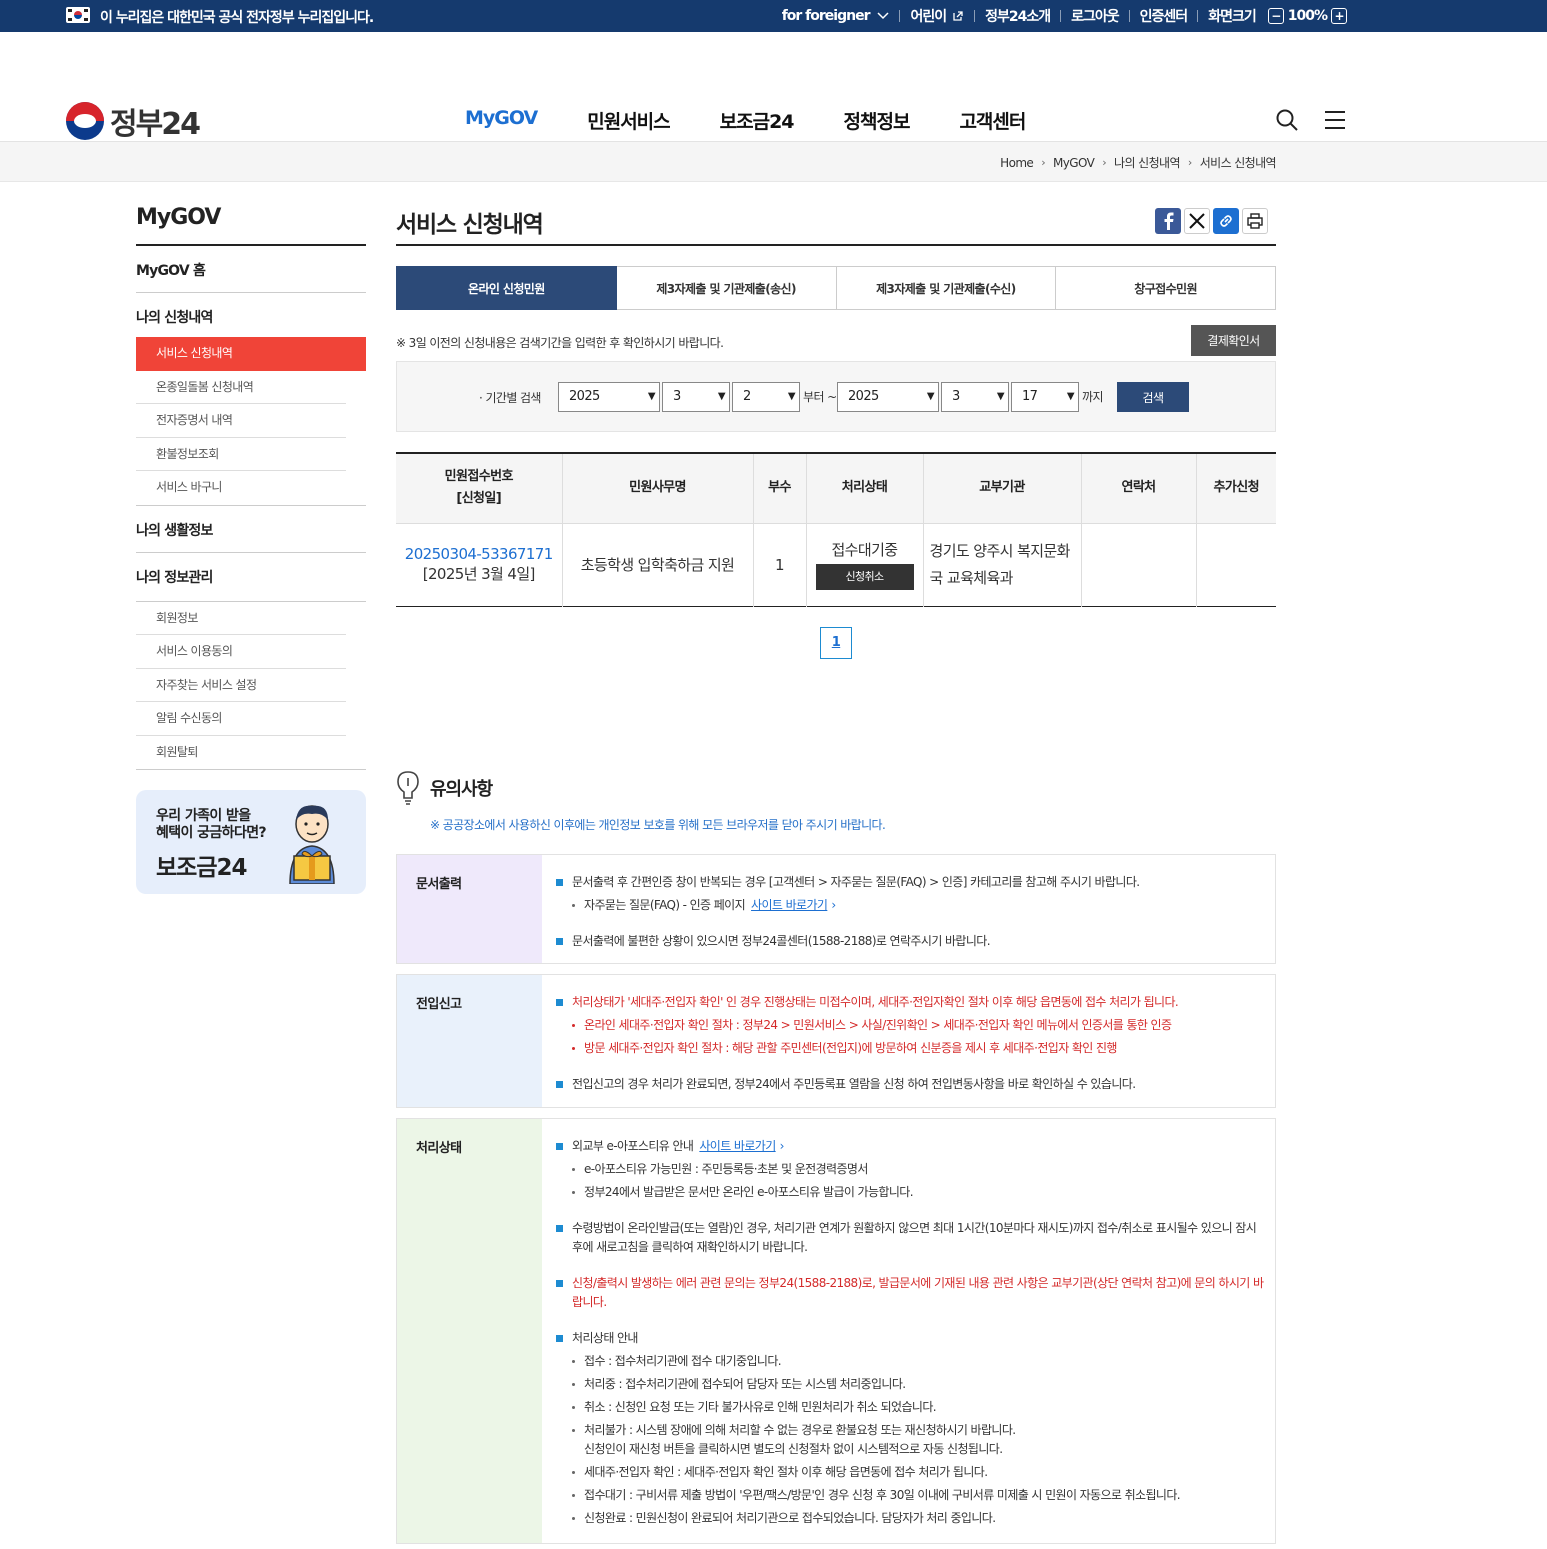 The width and height of the screenshot is (1547, 1549). I want to click on breadcrumb-home: Home, so click(1017, 163).